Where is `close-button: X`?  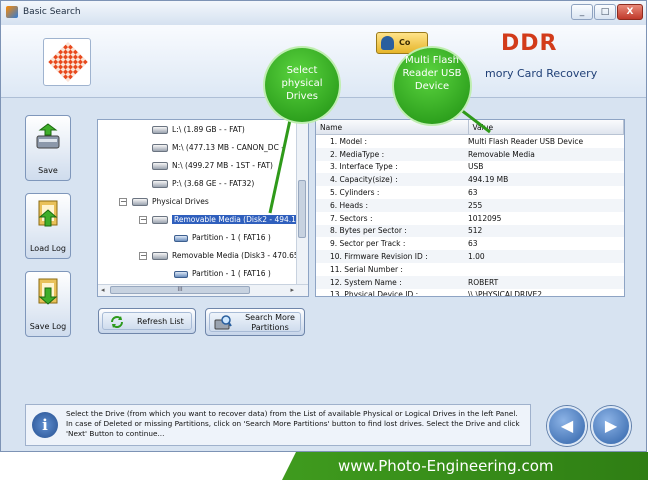 close-button: X is located at coordinates (630, 12).